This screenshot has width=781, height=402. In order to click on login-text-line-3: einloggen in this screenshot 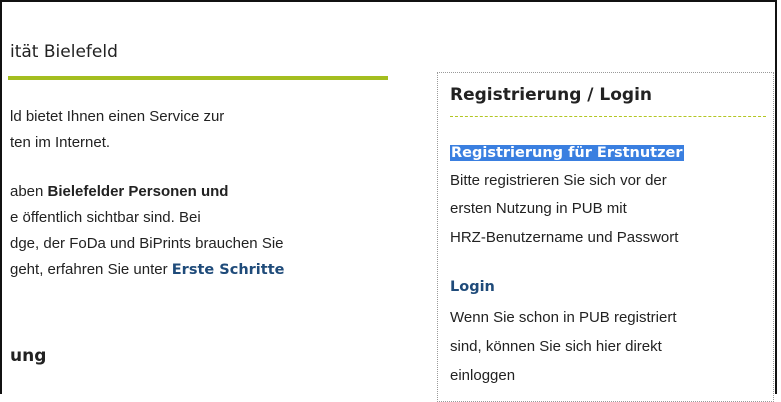, I will do `click(483, 375)`.